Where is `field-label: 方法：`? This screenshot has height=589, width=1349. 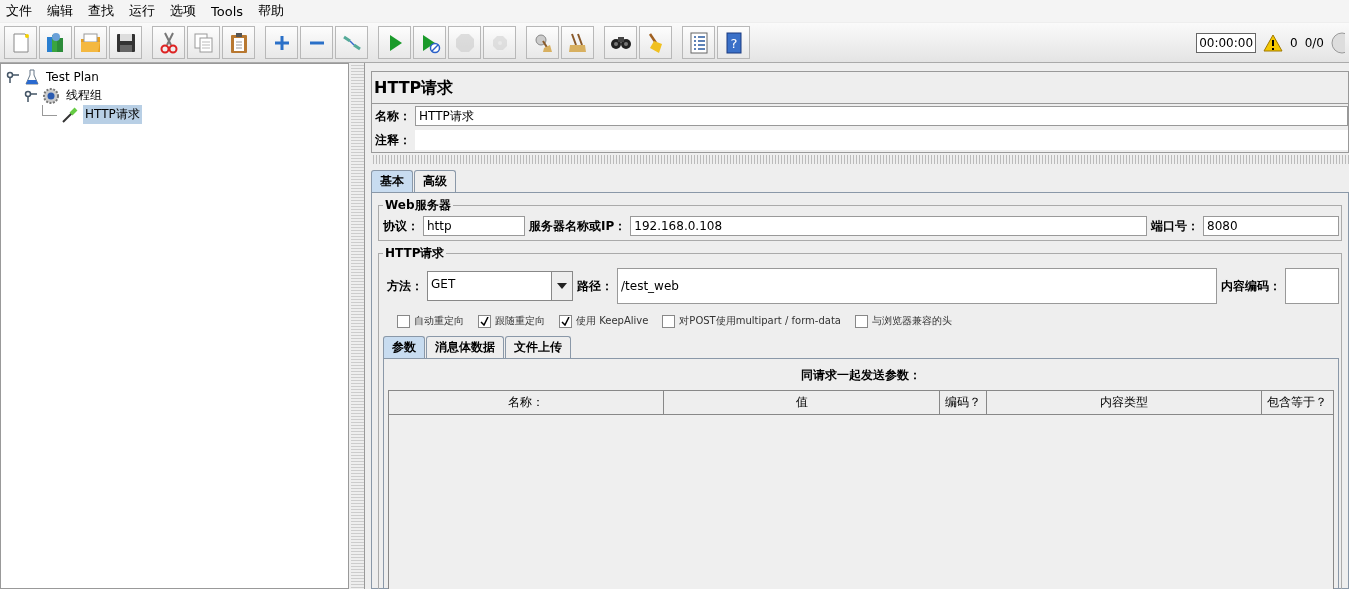 field-label: 方法： is located at coordinates (405, 286).